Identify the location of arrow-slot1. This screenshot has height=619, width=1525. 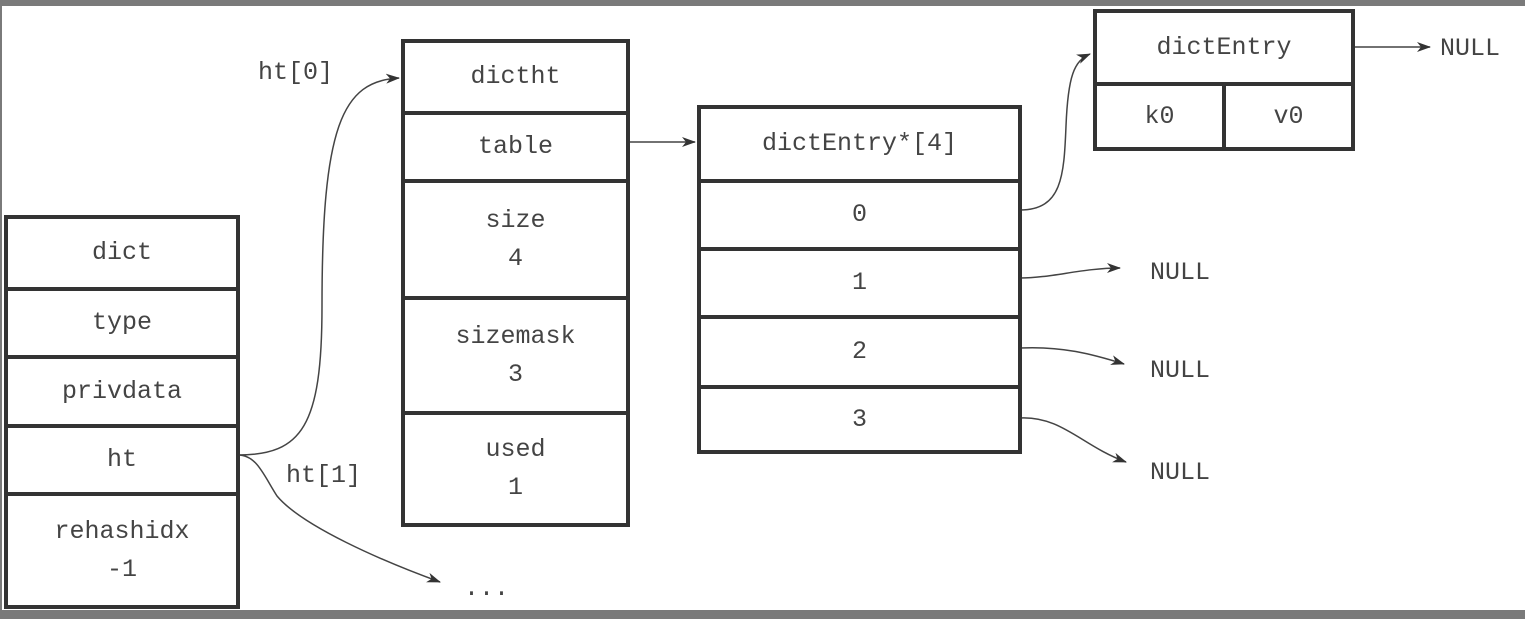
(1070, 271).